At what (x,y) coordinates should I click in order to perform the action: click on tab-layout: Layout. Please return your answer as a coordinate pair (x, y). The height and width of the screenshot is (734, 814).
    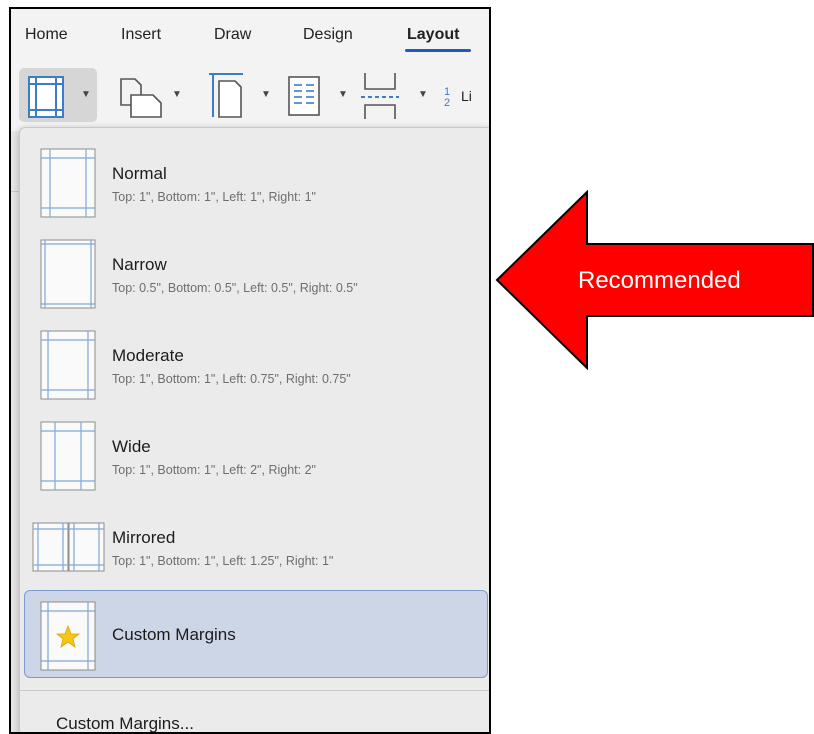
    Looking at the image, I should click on (433, 35).